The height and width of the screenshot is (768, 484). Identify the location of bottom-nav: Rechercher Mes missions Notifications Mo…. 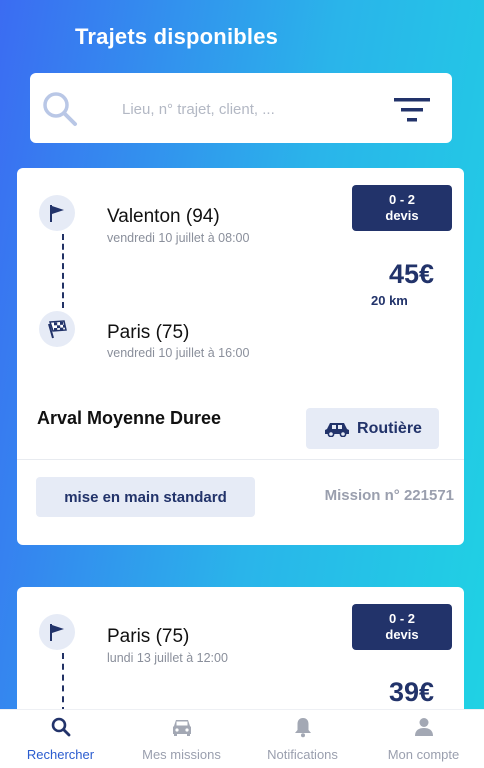
(242, 738).